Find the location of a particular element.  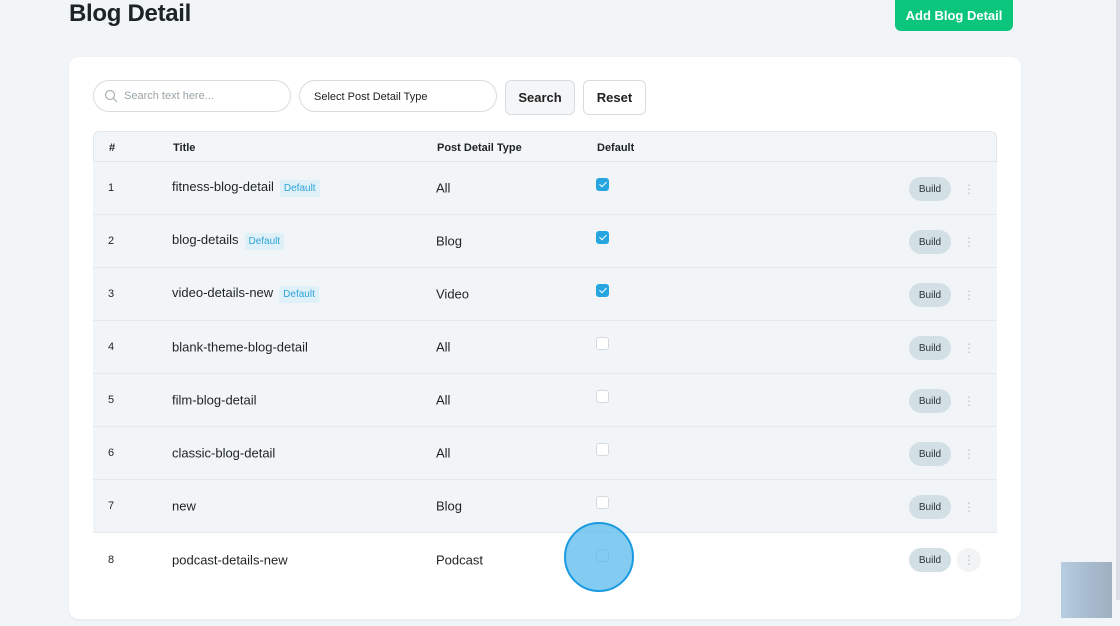

row-type: Video is located at coordinates (453, 294).